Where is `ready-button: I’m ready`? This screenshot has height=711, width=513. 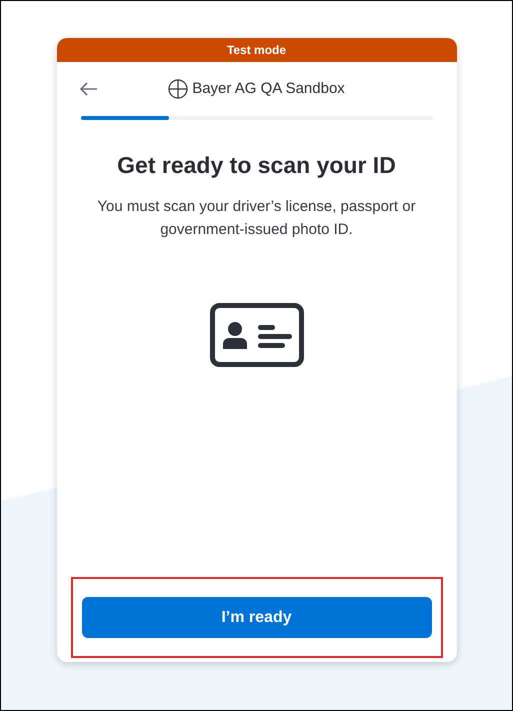
ready-button: I’m ready is located at coordinates (257, 617).